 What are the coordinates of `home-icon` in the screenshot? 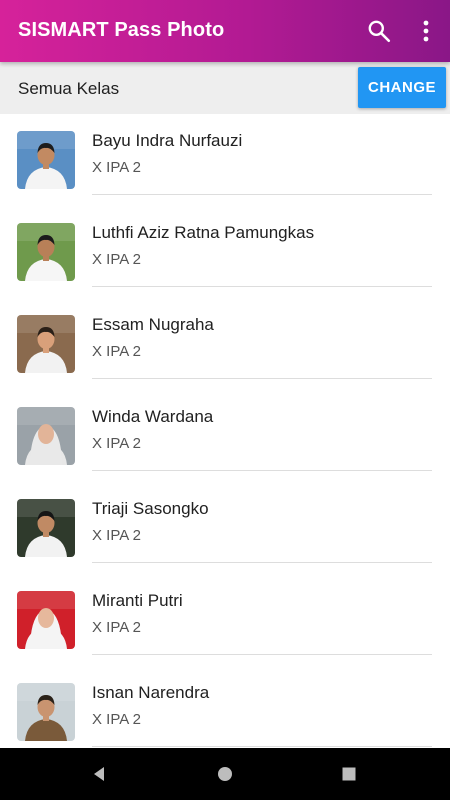 It's located at (225, 774).